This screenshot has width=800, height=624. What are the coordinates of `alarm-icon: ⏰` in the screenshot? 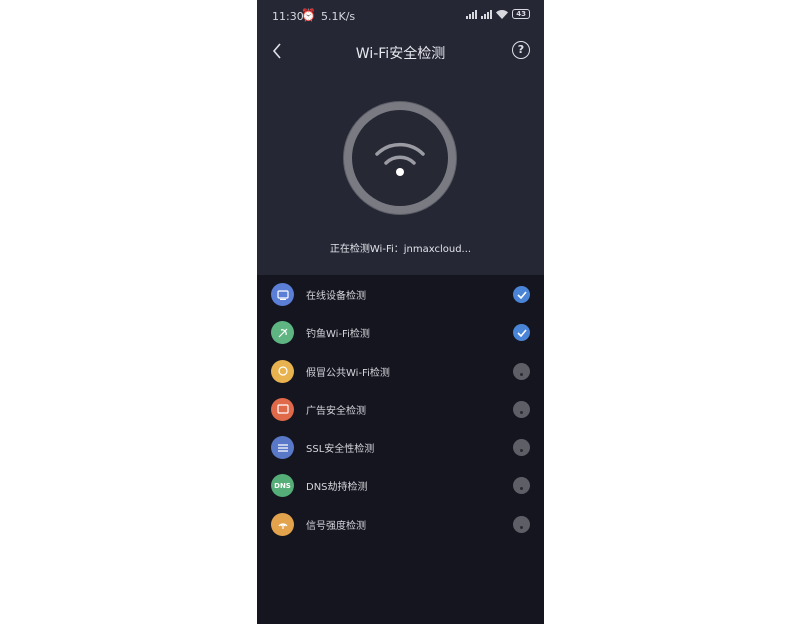 It's located at (308, 15).